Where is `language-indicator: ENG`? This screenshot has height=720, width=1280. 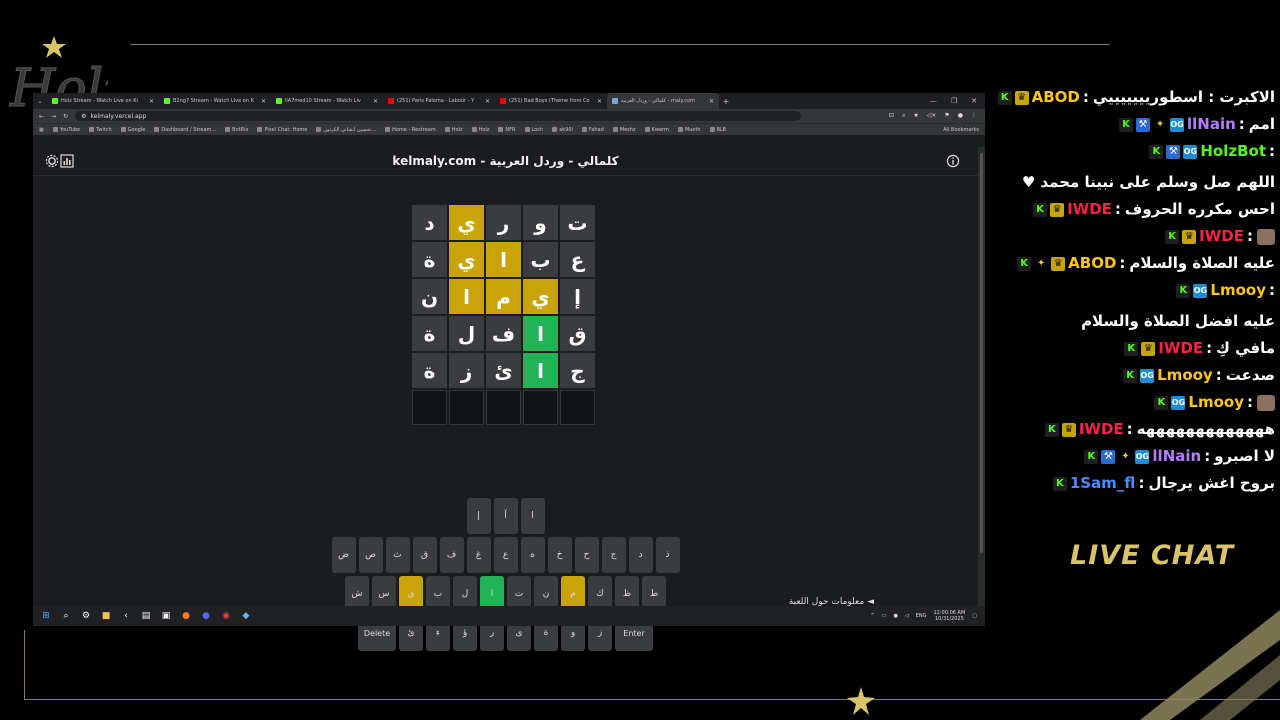 language-indicator: ENG is located at coordinates (921, 616).